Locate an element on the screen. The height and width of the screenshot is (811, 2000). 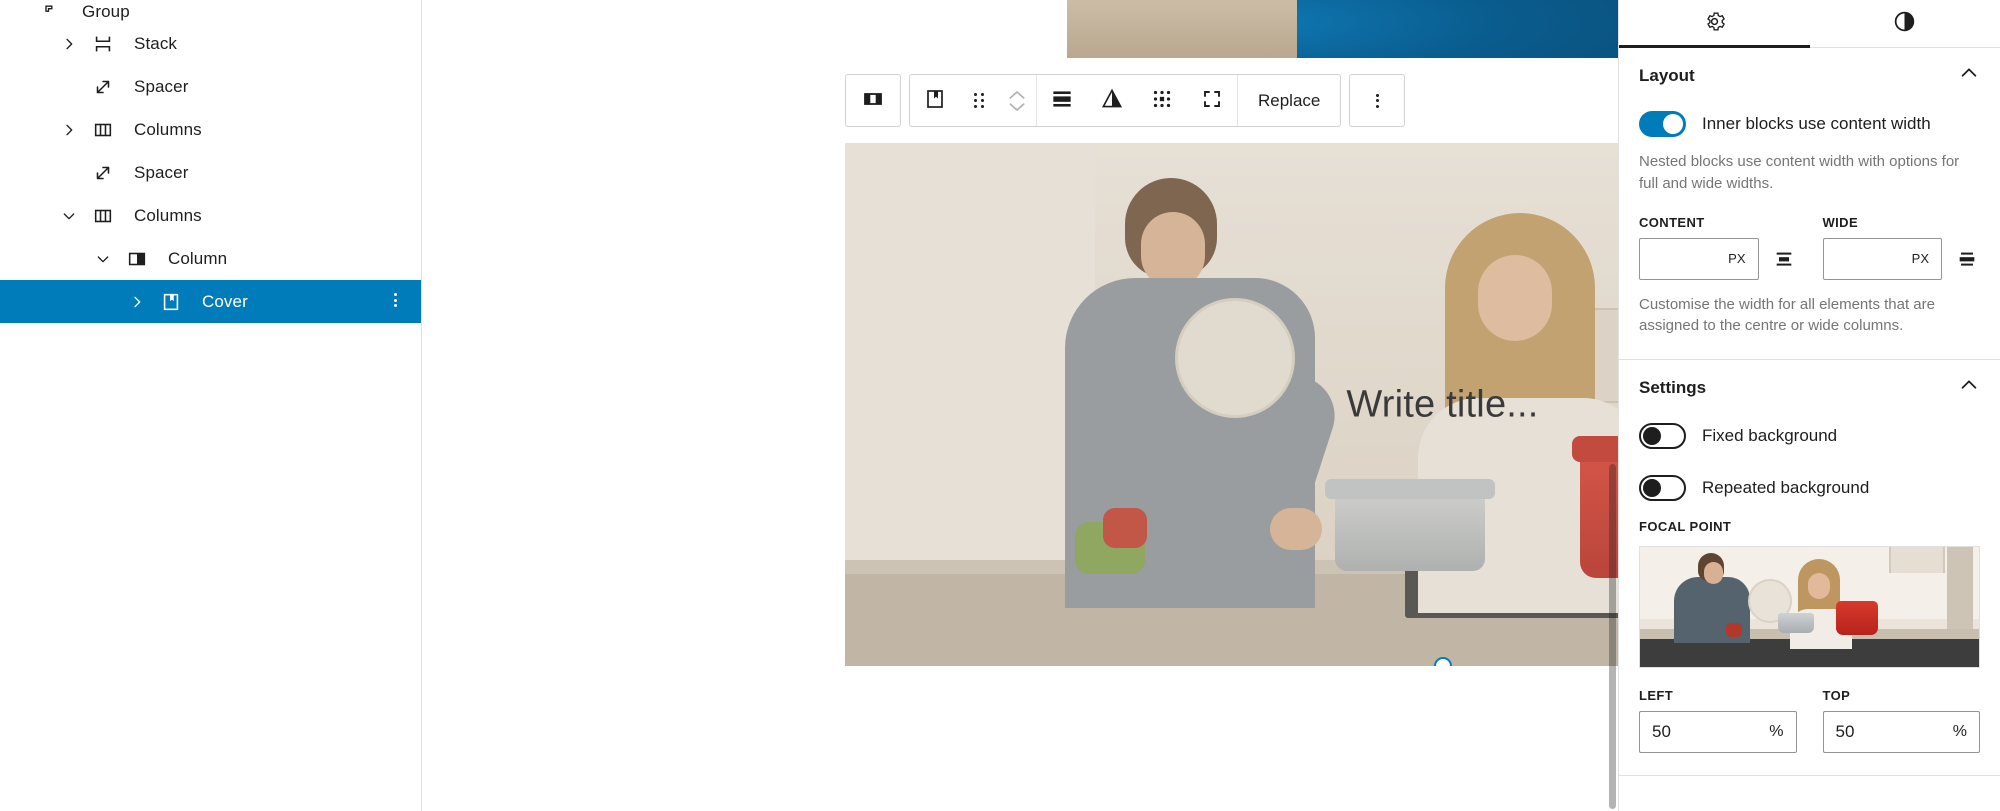
more-vertical-icon is located at coordinates (1377, 100).